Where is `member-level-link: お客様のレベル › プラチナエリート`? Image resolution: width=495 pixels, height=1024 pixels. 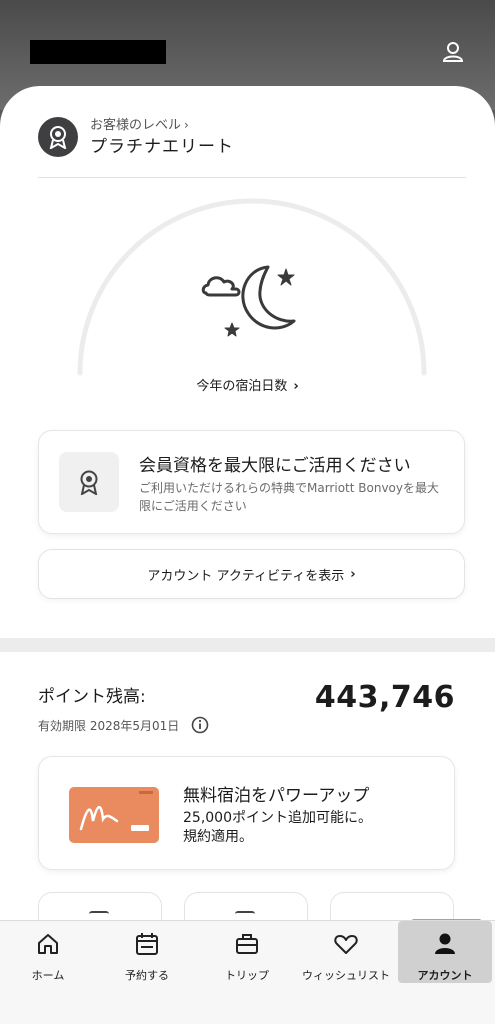 member-level-link: お客様のレベル › プラチナエリート is located at coordinates (253, 137).